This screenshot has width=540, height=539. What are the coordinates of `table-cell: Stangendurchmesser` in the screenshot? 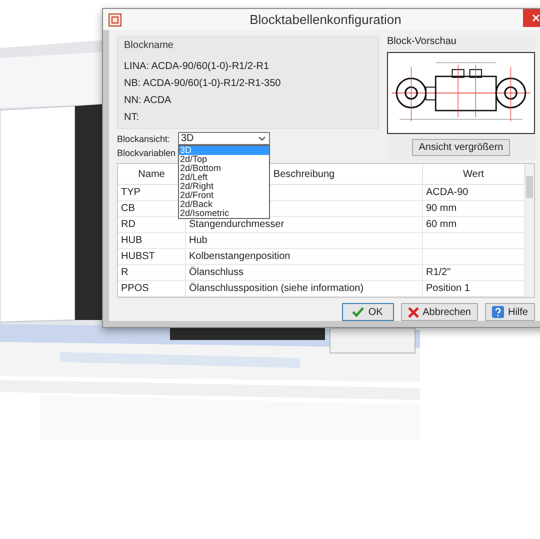 It's located at (304, 225).